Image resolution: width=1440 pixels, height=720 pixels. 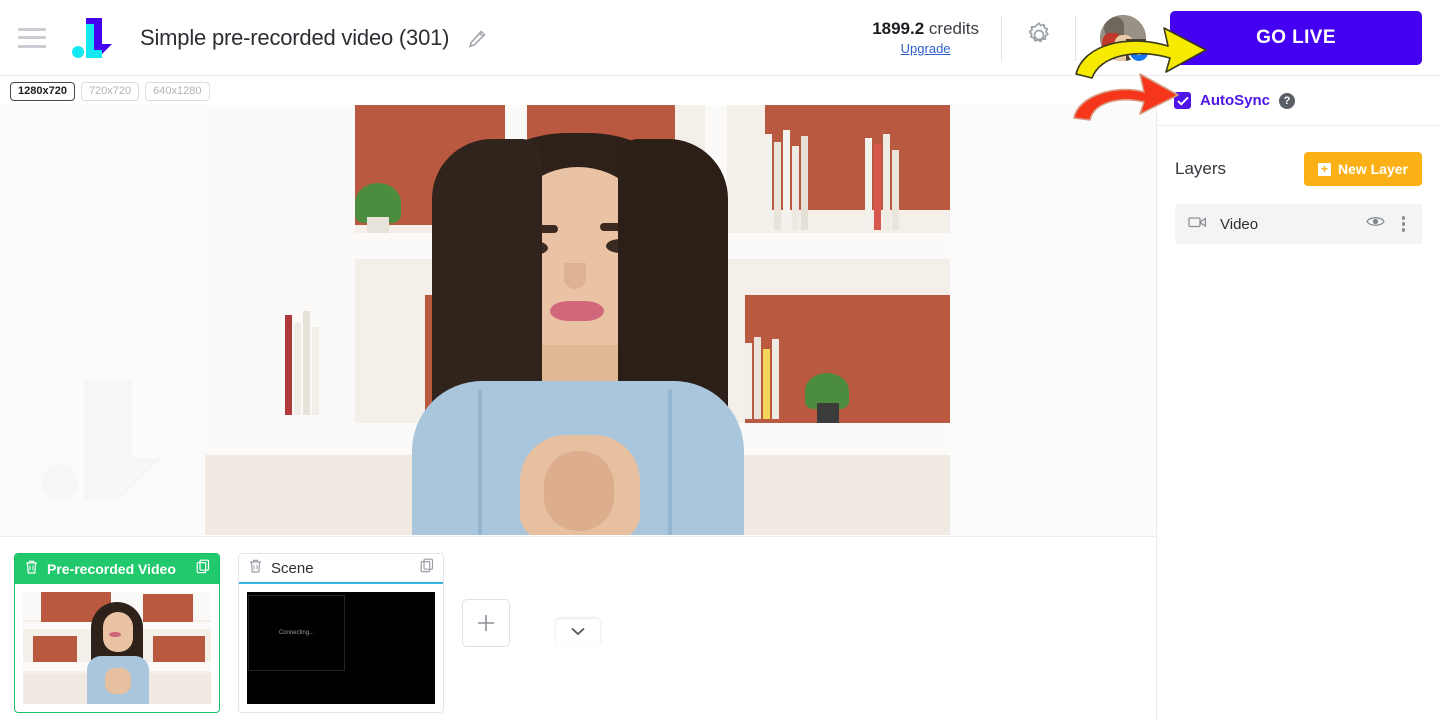 What do you see at coordinates (1125, 38) in the screenshot?
I see `avatar: f` at bounding box center [1125, 38].